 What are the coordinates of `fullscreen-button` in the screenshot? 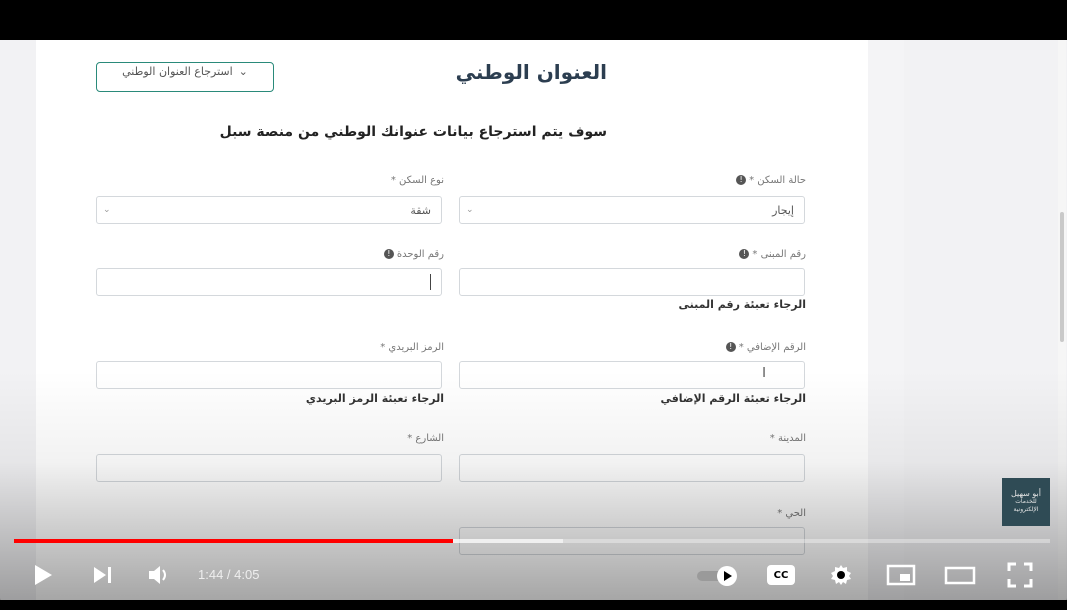 It's located at (1020, 575).